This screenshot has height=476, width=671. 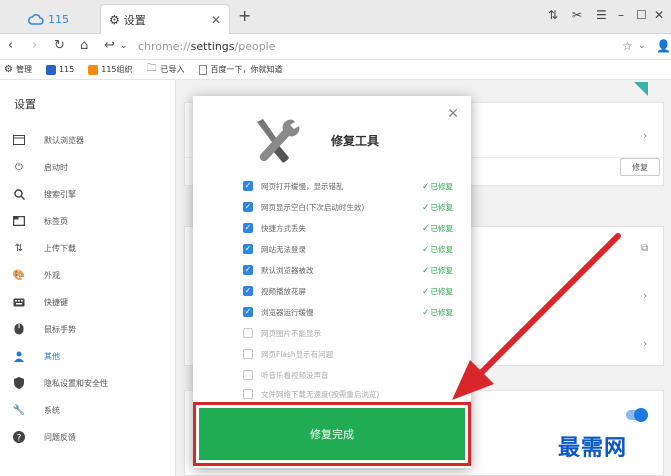 I want to click on sidebar-item-search-engine: 搜索引擎, so click(x=88, y=194).